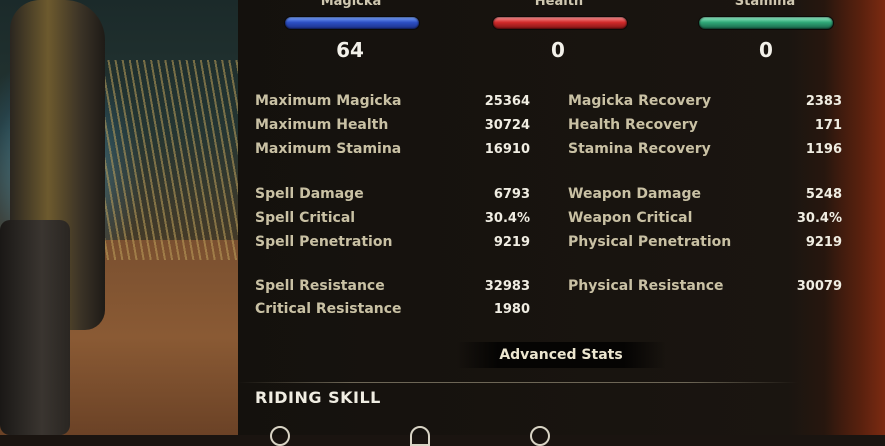 The width and height of the screenshot is (885, 446). I want to click on stat-label: Weapon Critical, so click(630, 218).